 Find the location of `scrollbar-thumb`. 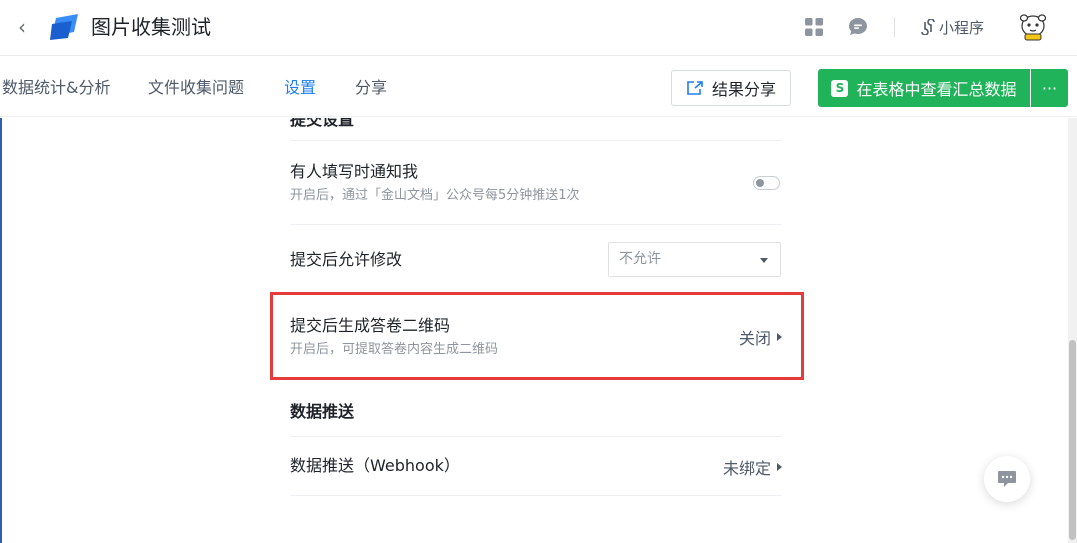

scrollbar-thumb is located at coordinates (1072, 440).